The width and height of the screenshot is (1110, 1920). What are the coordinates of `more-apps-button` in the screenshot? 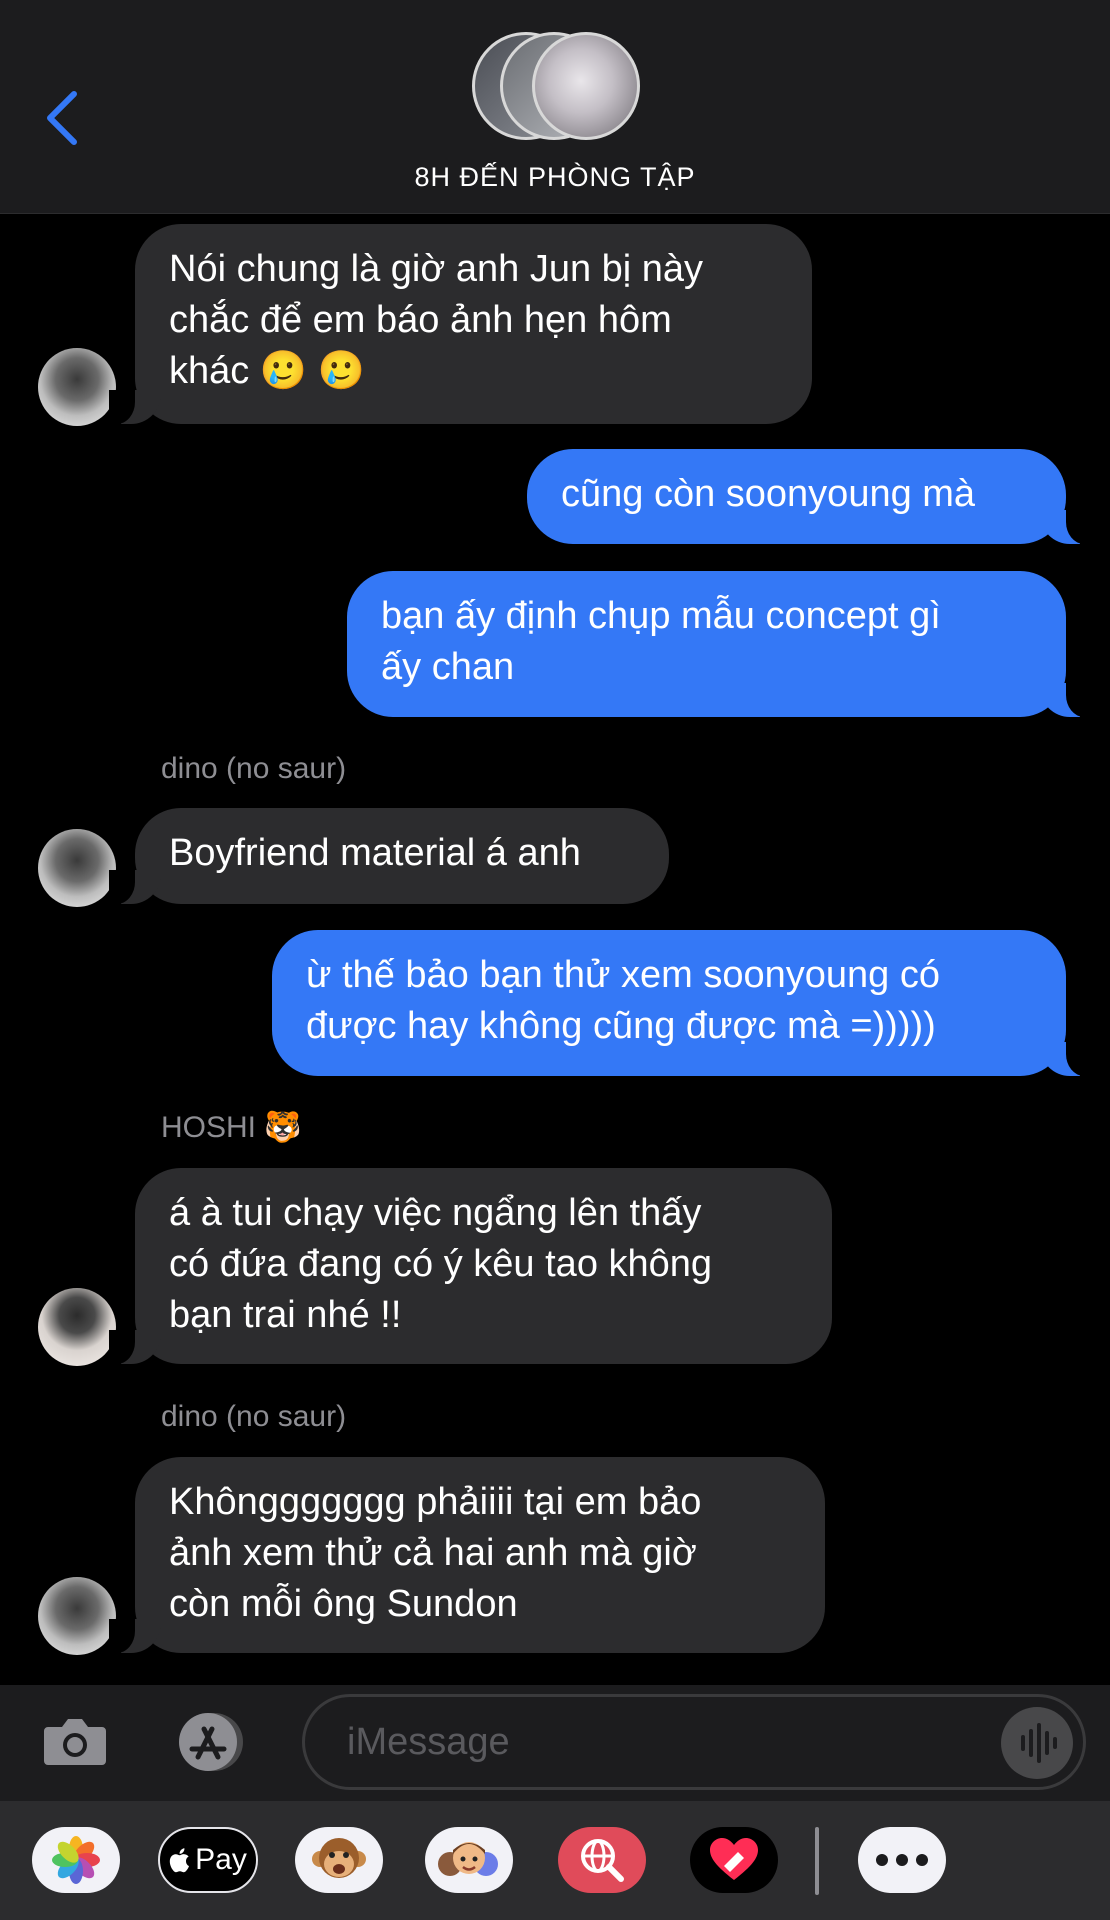 It's located at (902, 1860).